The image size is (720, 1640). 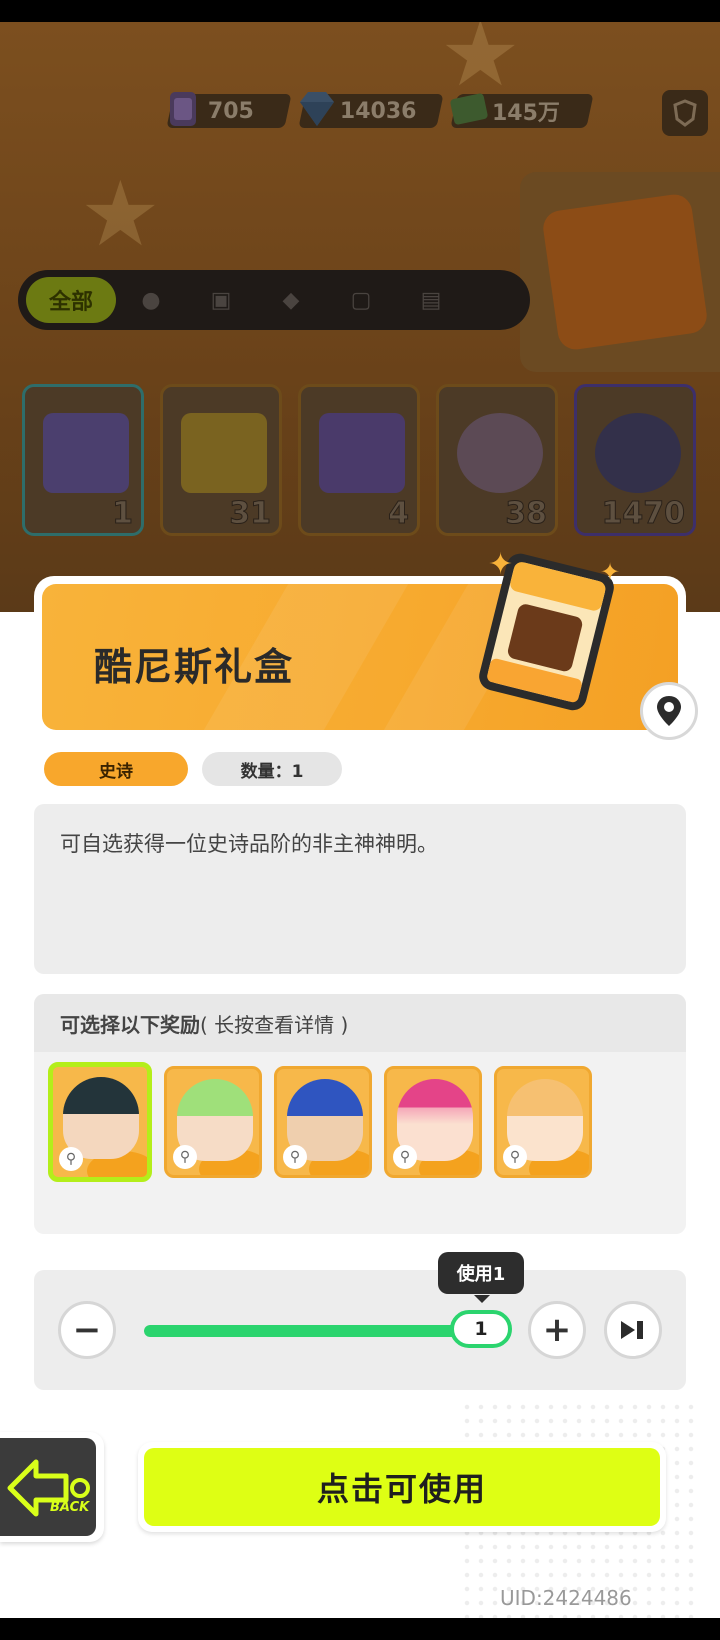 I want to click on use-button: 点击可使用, so click(x=402, y=1487).